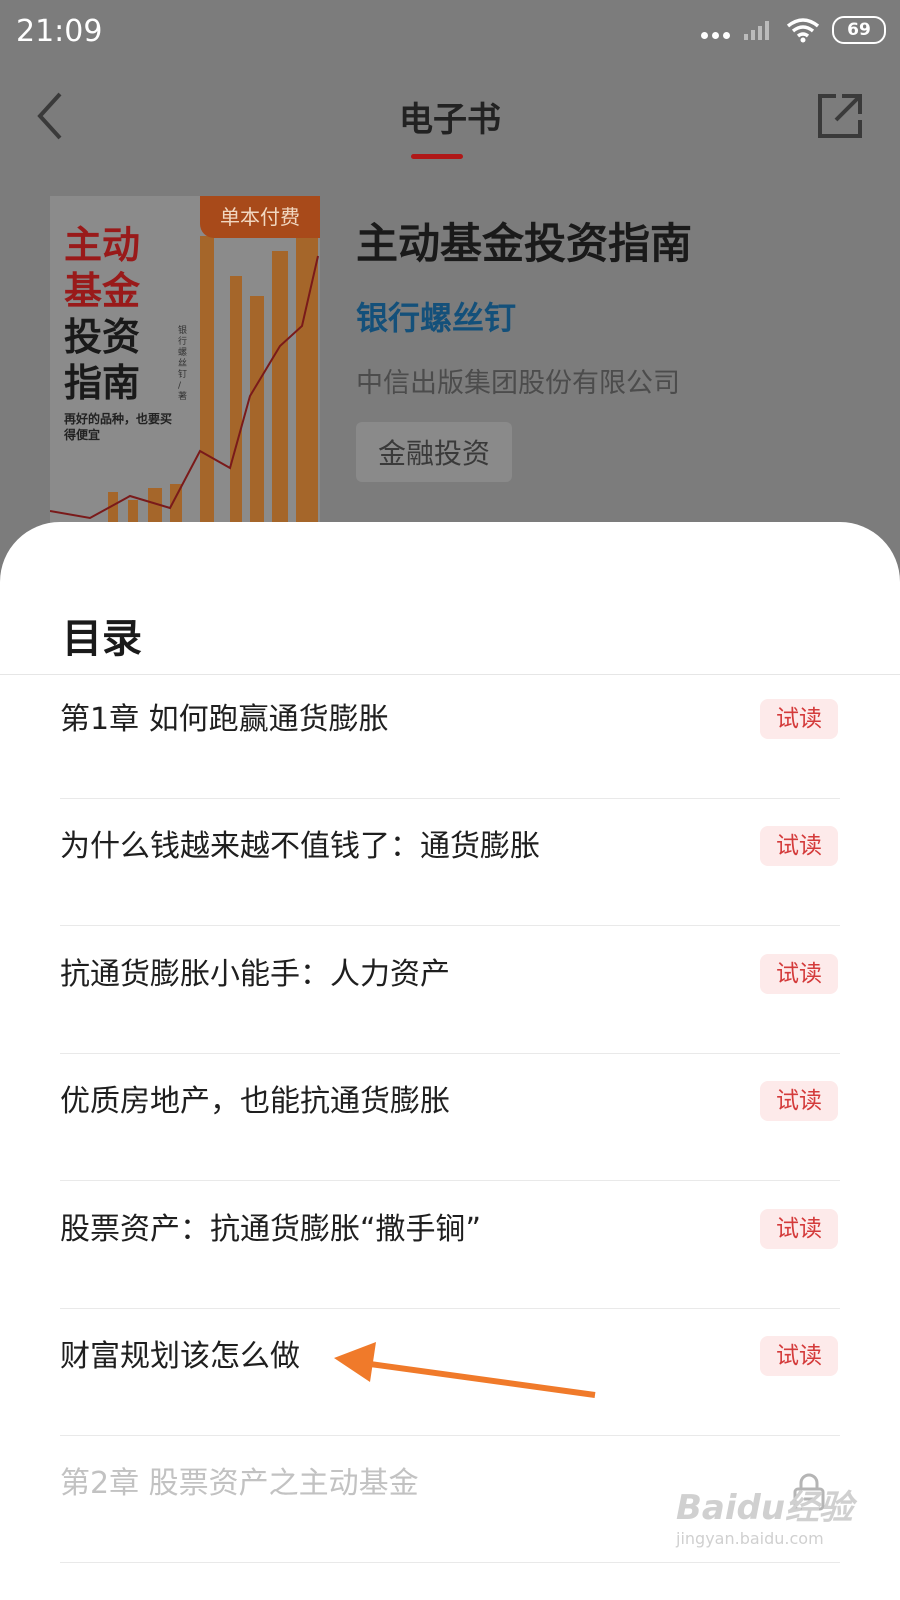  Describe the element at coordinates (437, 156) in the screenshot. I see `title-underline` at that location.